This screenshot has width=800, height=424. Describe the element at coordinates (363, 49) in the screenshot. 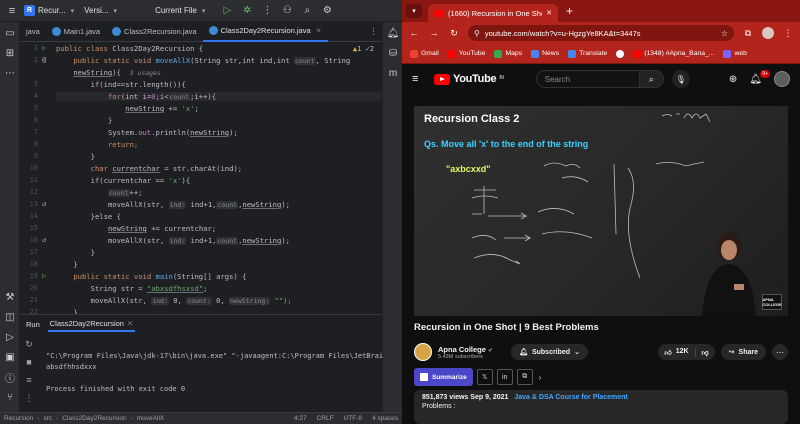

I see `inspection-widget: ▲1 ✓2` at that location.